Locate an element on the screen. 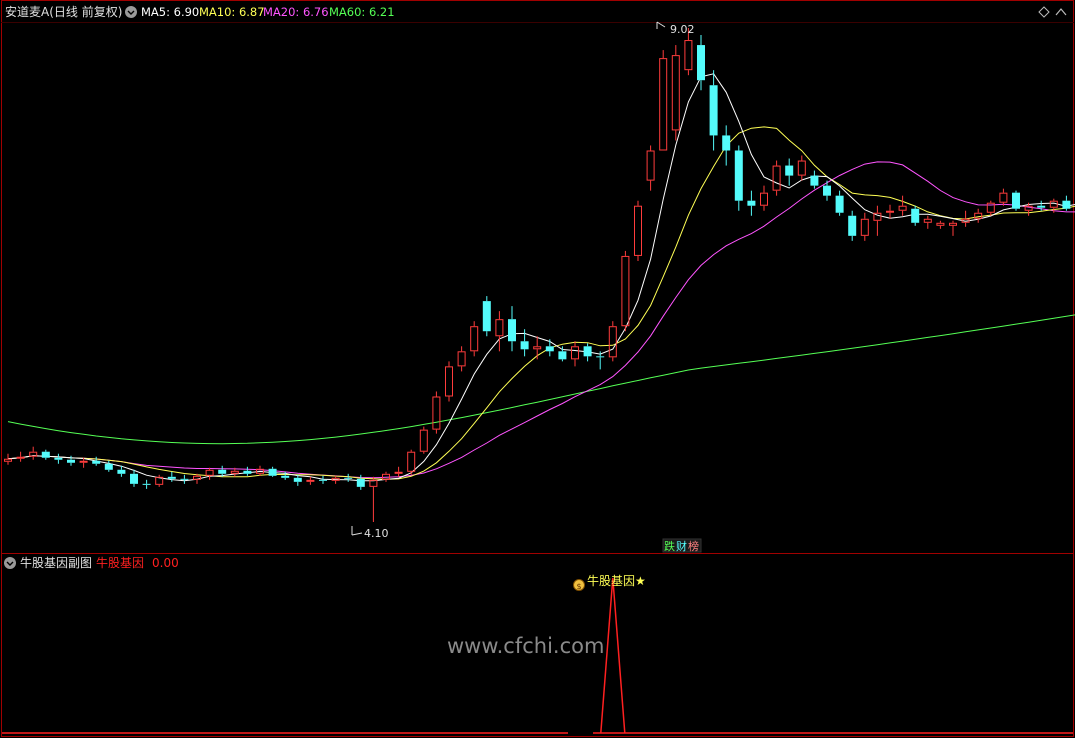 This screenshot has height=738, width=1075. chevron-down-icon is located at coordinates (131, 12).